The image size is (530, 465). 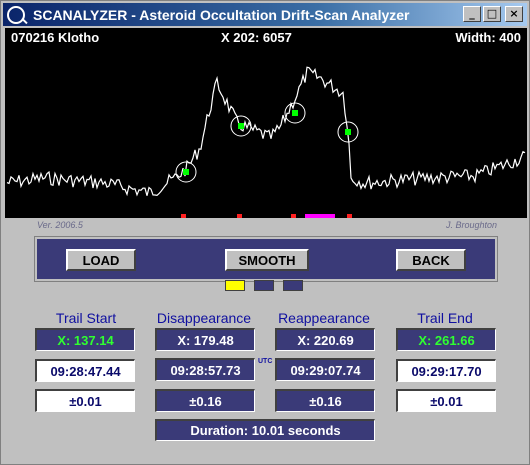 I want to click on trail-start-error: ±0.01, so click(x=85, y=400).